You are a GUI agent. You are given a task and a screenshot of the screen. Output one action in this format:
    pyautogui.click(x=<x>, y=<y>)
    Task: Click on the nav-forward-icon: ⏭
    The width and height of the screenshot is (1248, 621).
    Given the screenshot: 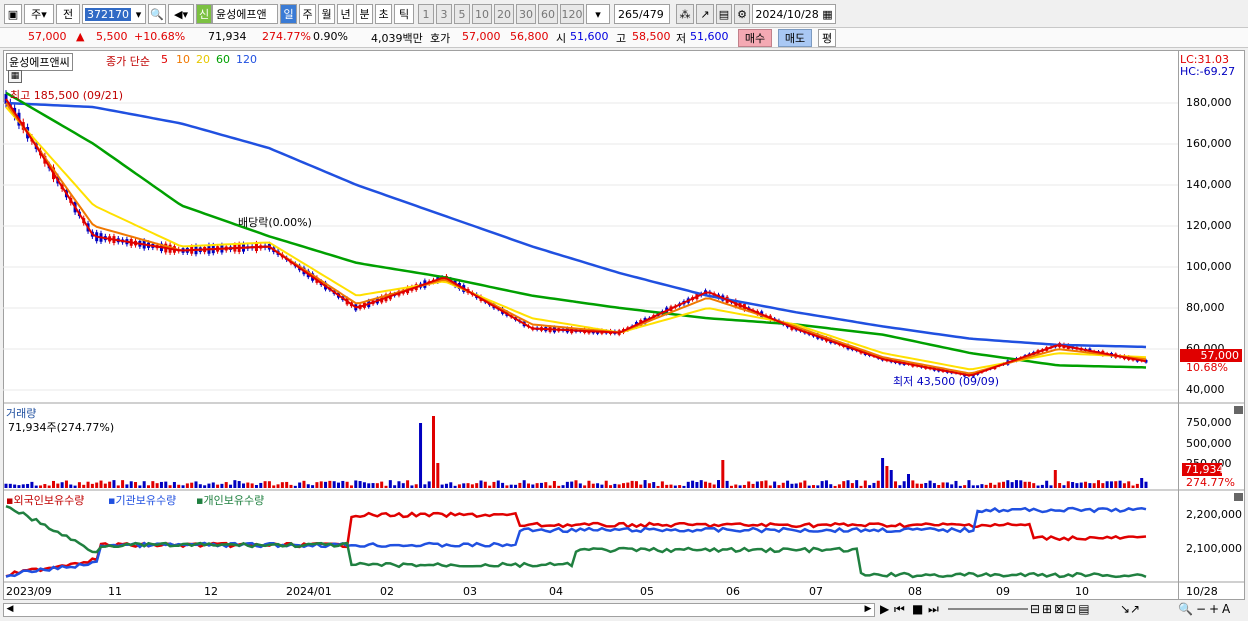 What is the action you would take?
    pyautogui.click(x=933, y=609)
    